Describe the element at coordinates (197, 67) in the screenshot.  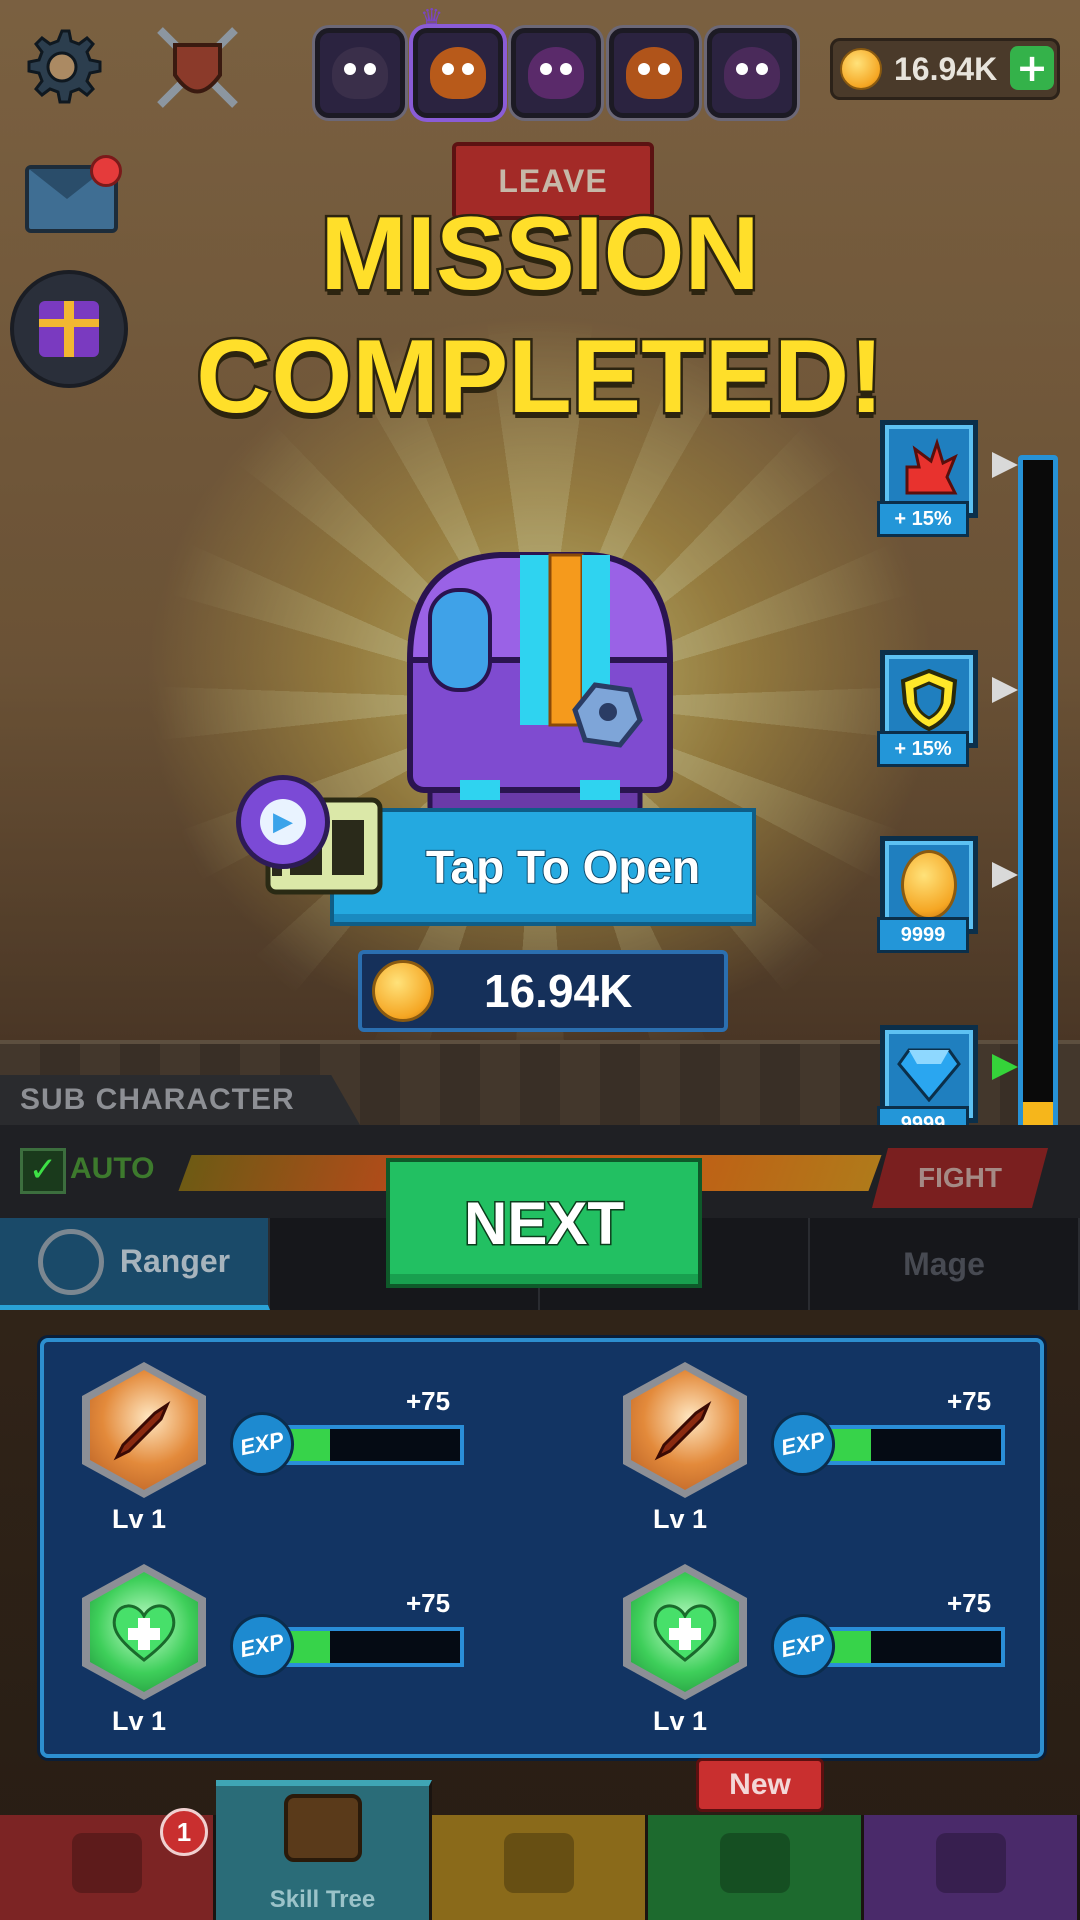
I see `crossed-swords-shield-icon` at that location.